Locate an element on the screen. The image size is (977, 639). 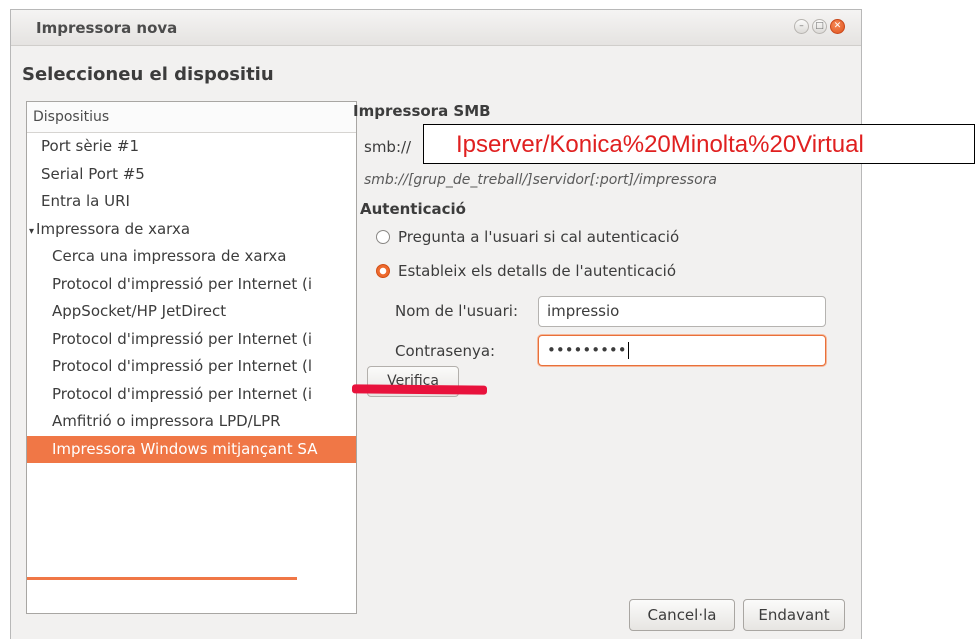
expander-down-icon: ▾ is located at coordinates (31, 232).